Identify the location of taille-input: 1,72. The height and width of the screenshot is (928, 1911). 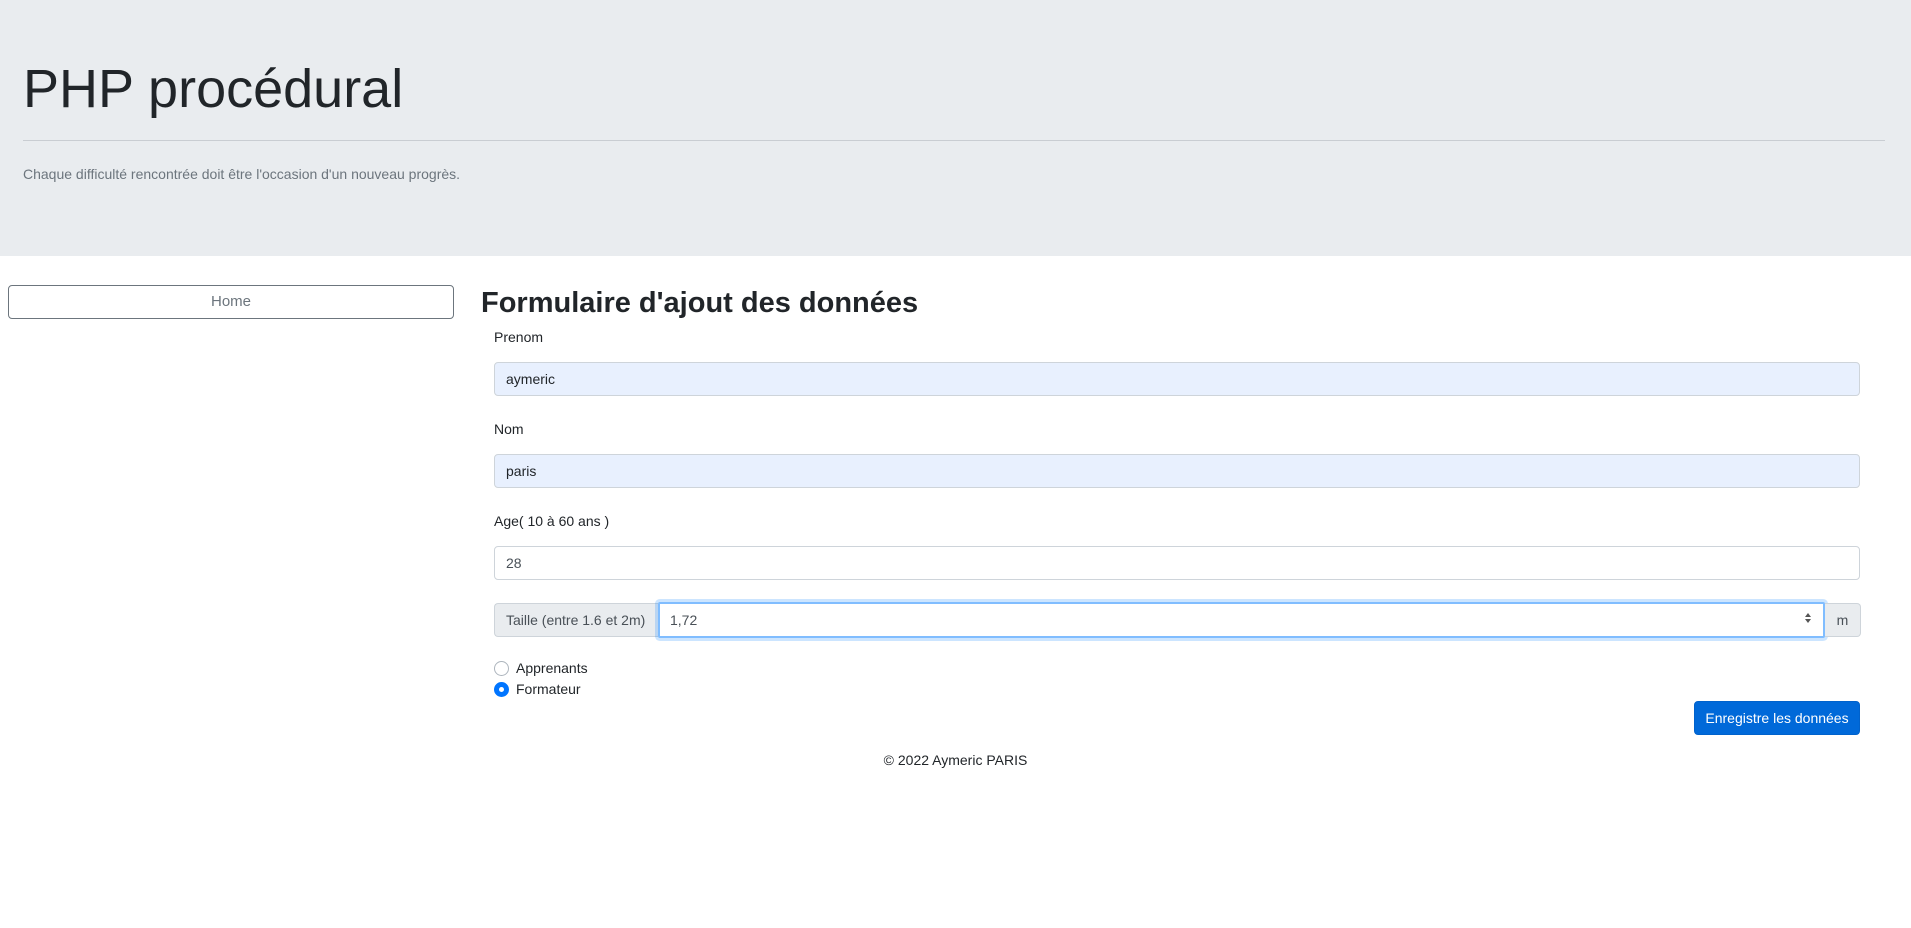
(1241, 620).